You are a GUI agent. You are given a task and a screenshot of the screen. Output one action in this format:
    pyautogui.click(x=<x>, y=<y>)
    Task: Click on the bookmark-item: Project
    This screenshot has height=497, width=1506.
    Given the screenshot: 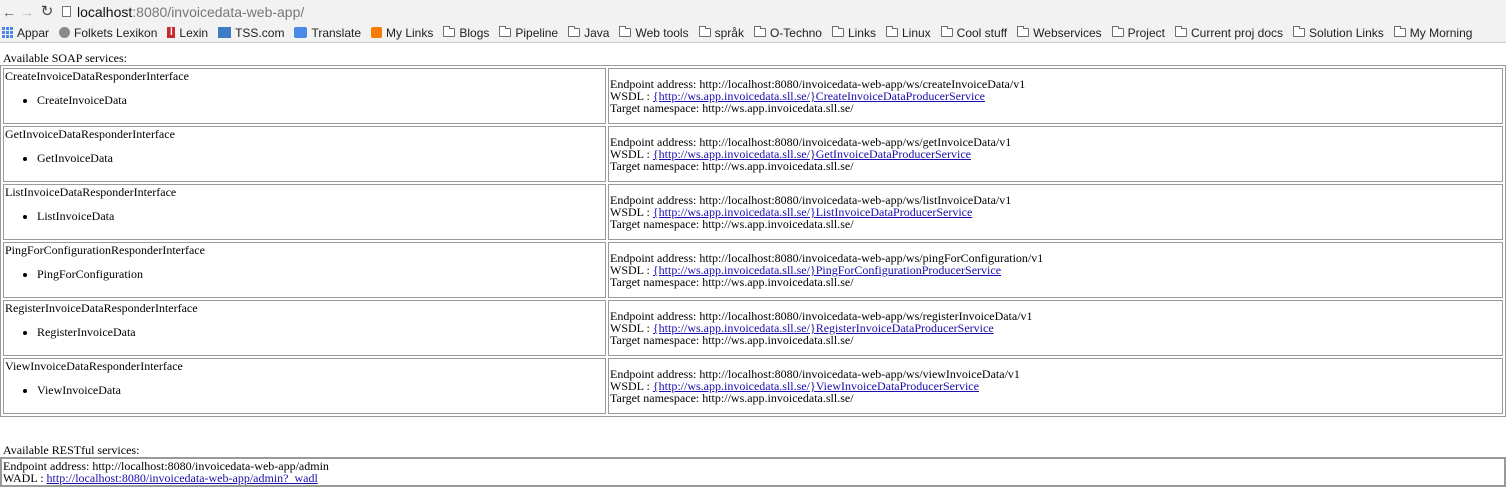 What is the action you would take?
    pyautogui.click(x=1138, y=32)
    